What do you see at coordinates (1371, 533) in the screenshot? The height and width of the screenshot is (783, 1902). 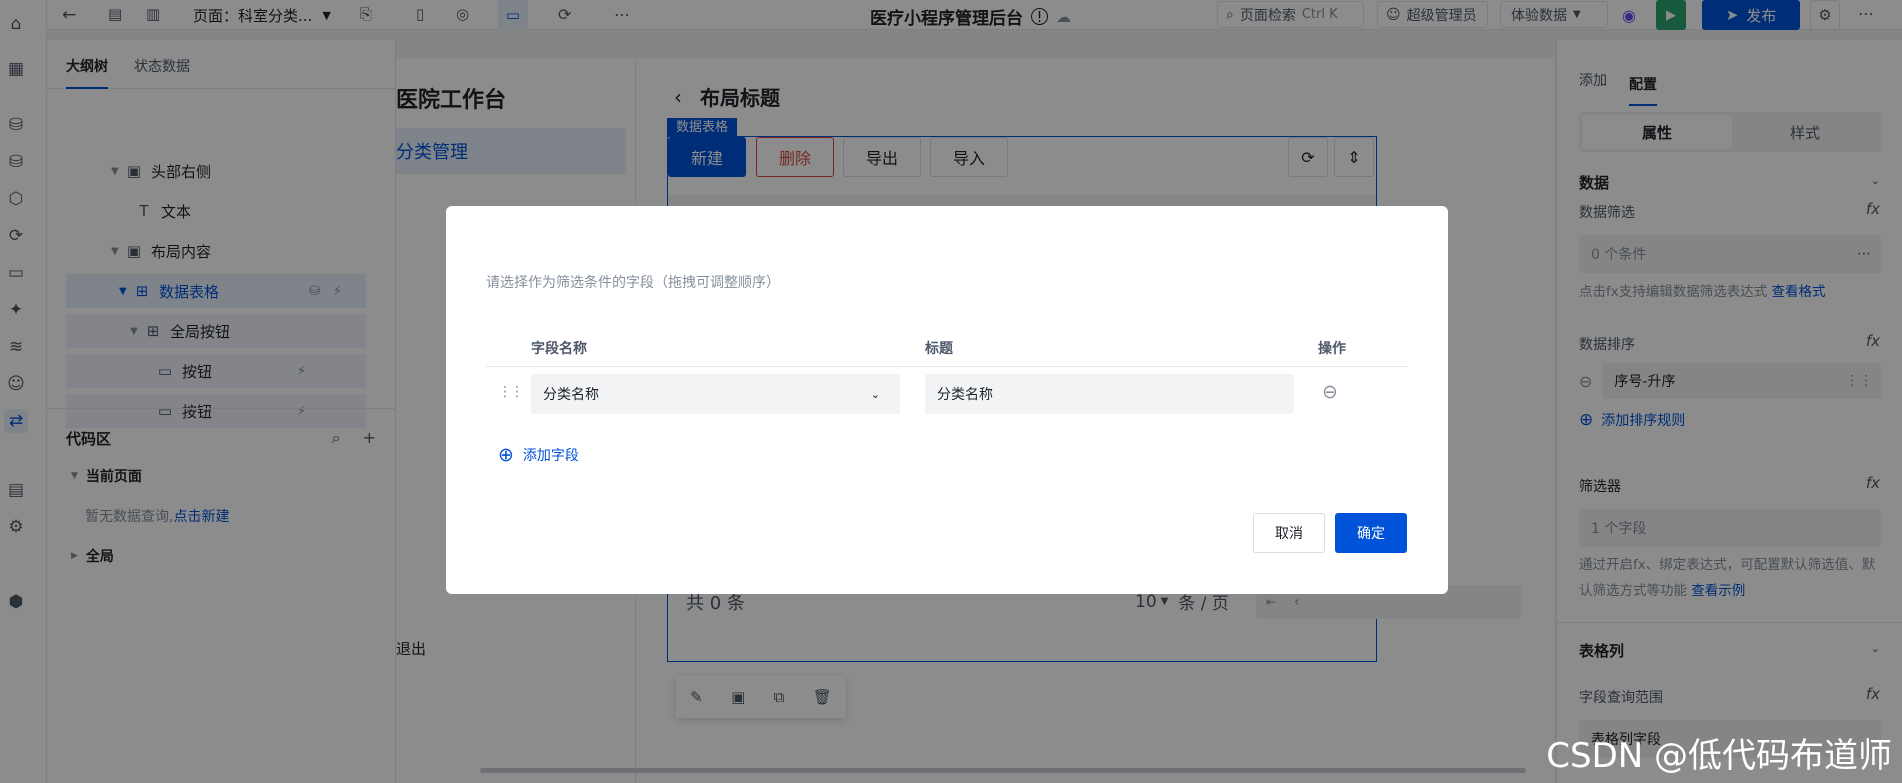 I see `confirm-button: 确定` at bounding box center [1371, 533].